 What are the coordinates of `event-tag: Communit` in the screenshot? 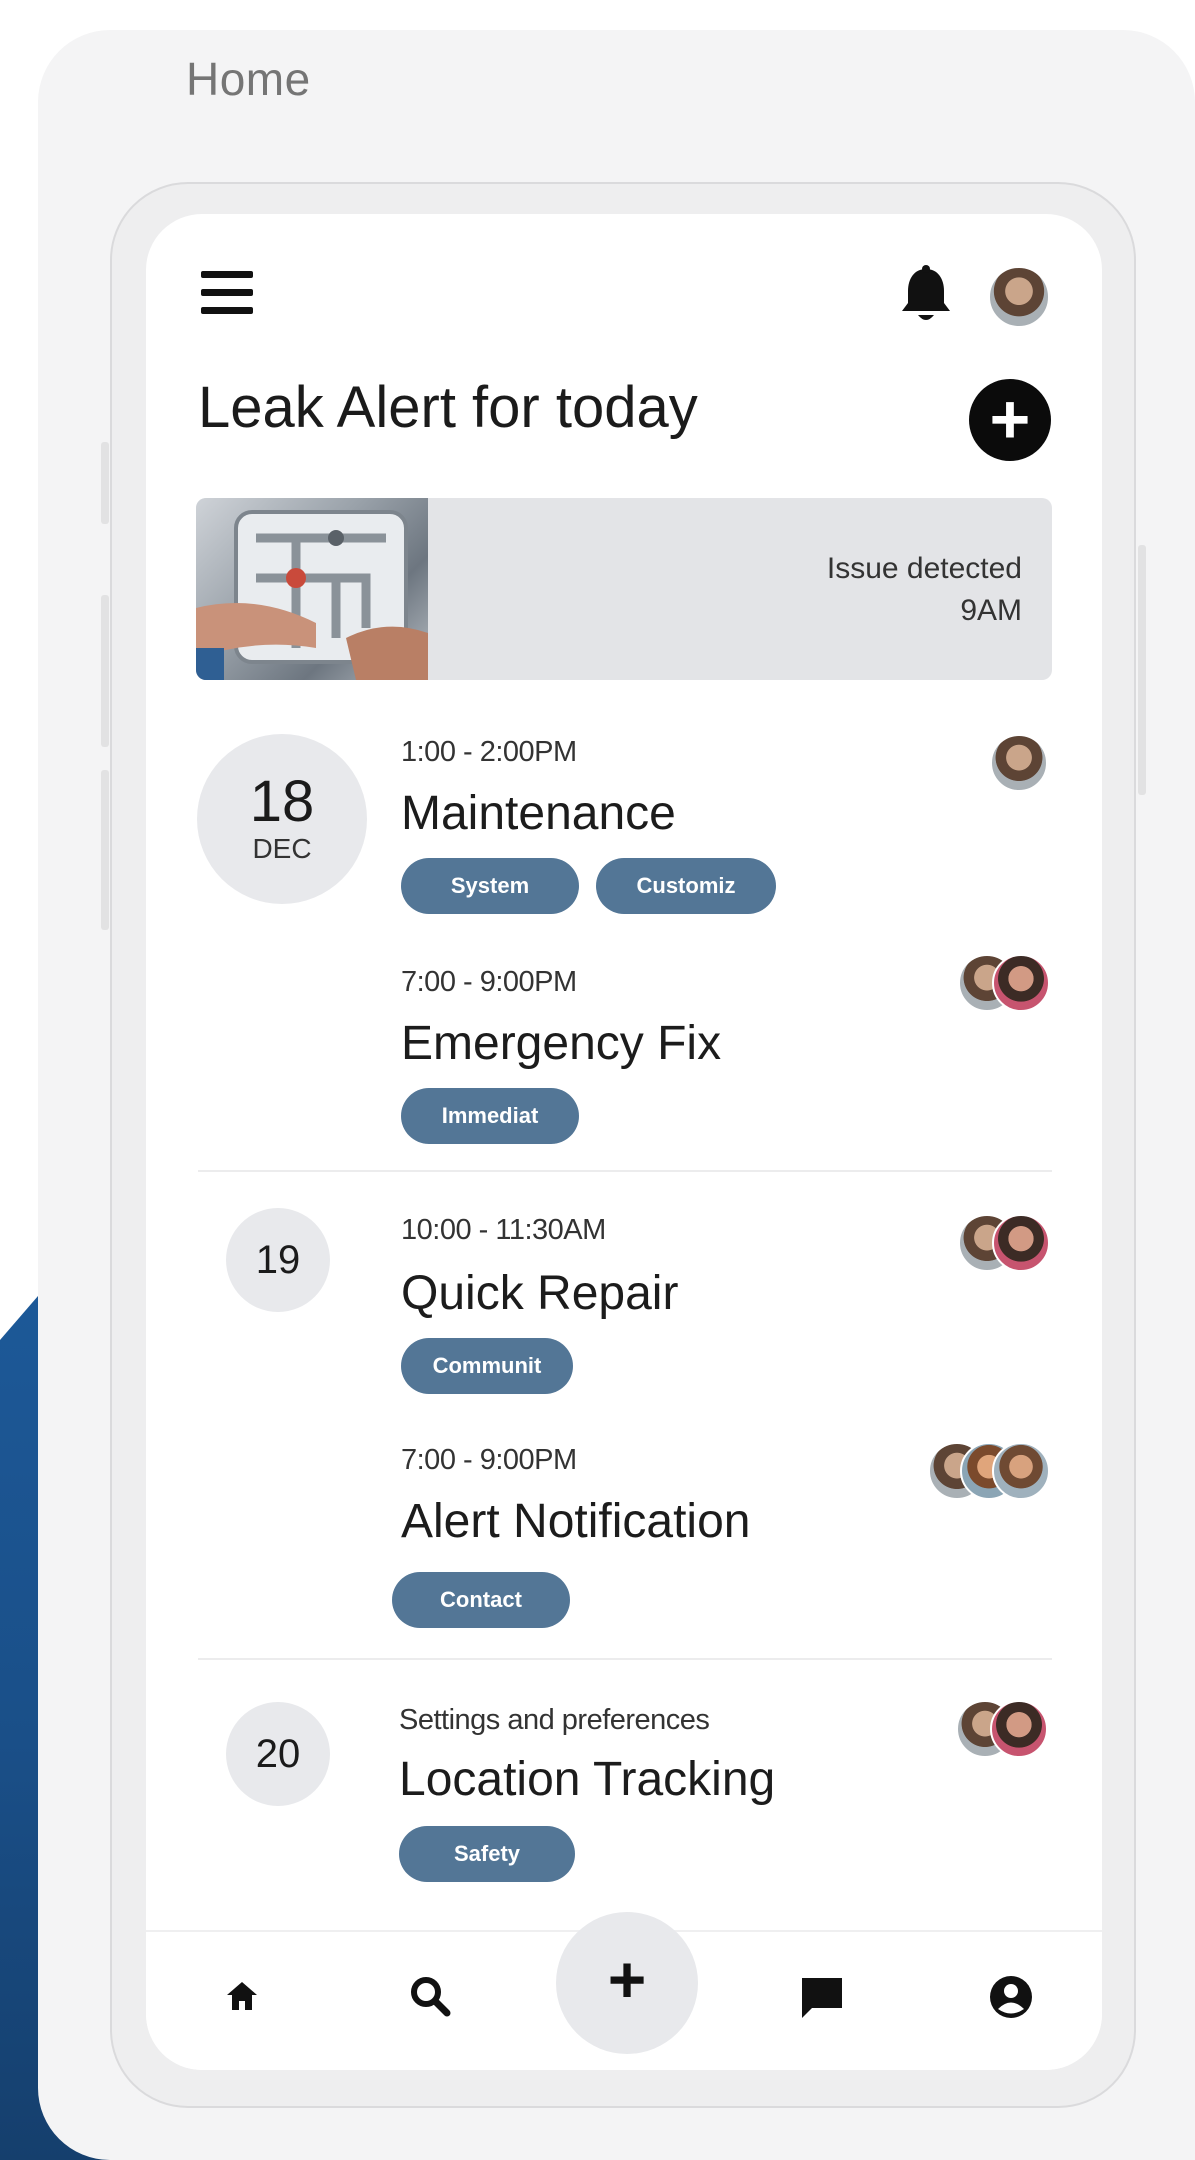 It's located at (487, 1366).